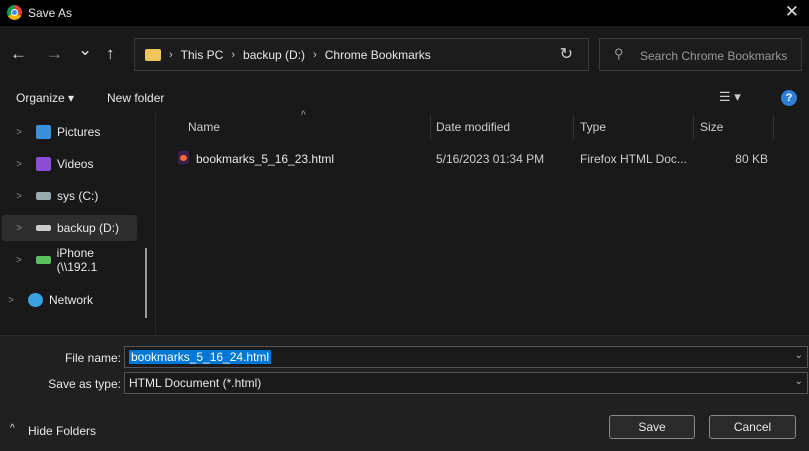 Image resolution: width=809 pixels, height=451 pixels. I want to click on breadcrumb-this-pc: This PC, so click(202, 55).